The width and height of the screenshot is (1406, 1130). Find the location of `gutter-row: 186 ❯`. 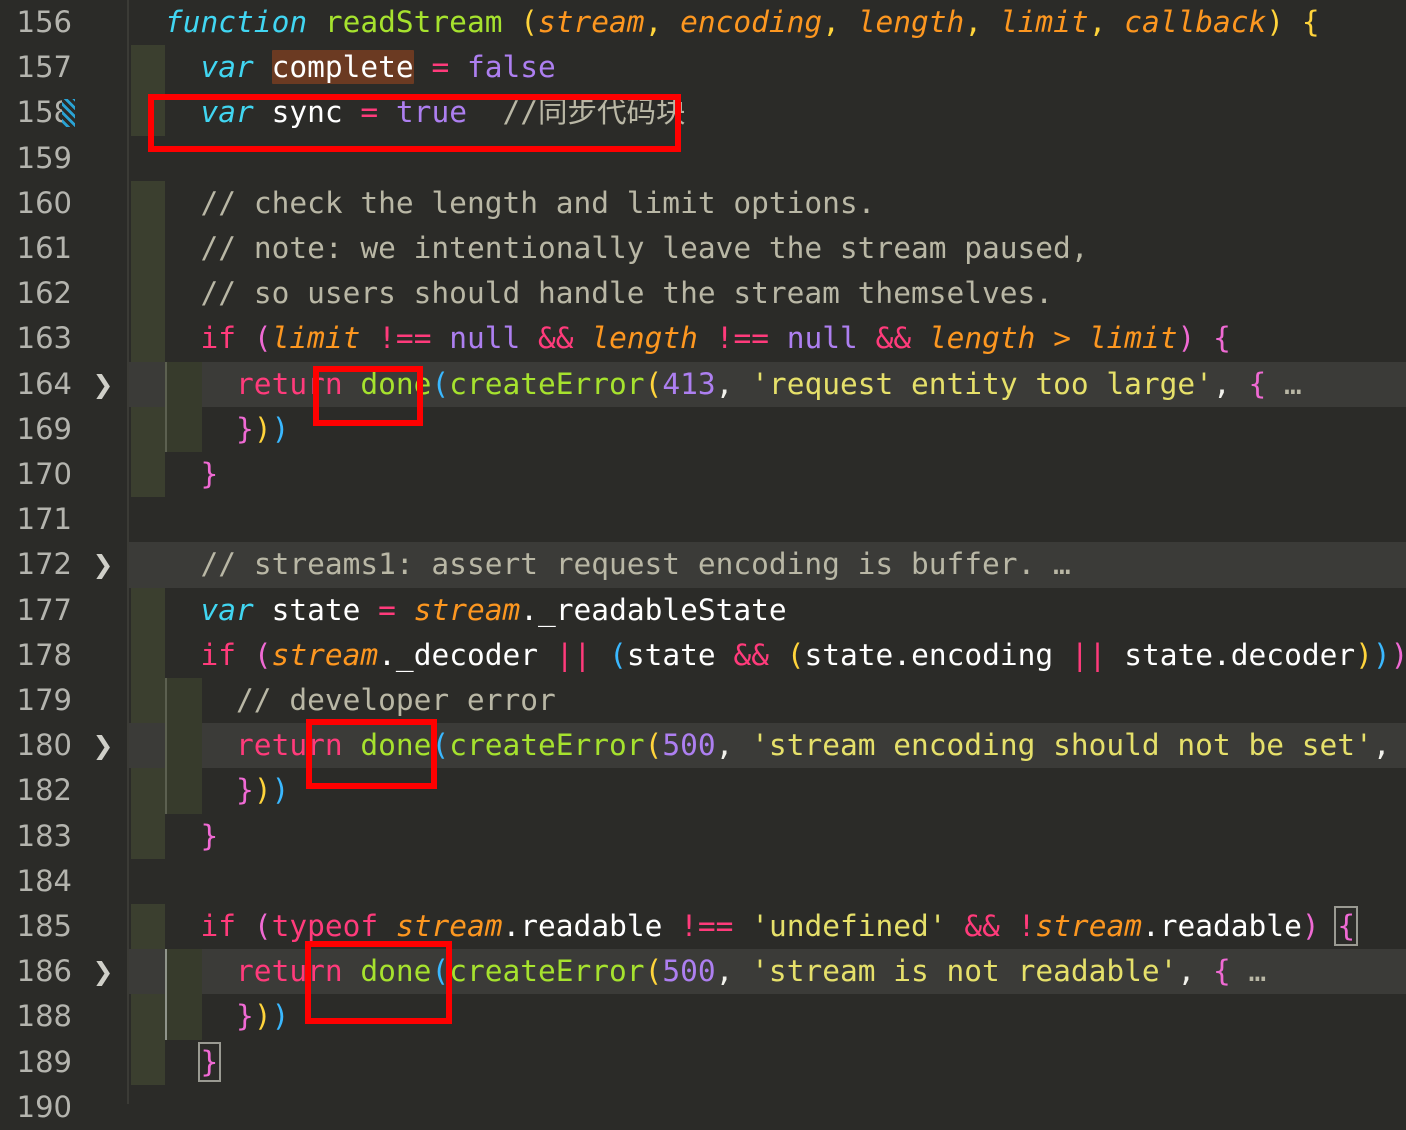

gutter-row: 186 ❯ is located at coordinates (64, 971).